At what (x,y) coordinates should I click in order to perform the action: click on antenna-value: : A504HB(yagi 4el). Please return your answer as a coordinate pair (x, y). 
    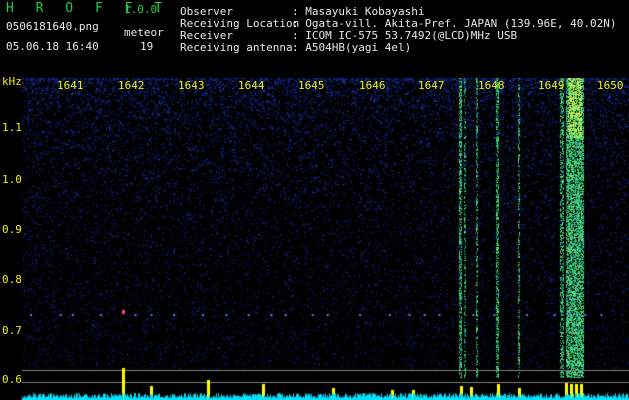
    Looking at the image, I should click on (352, 47).